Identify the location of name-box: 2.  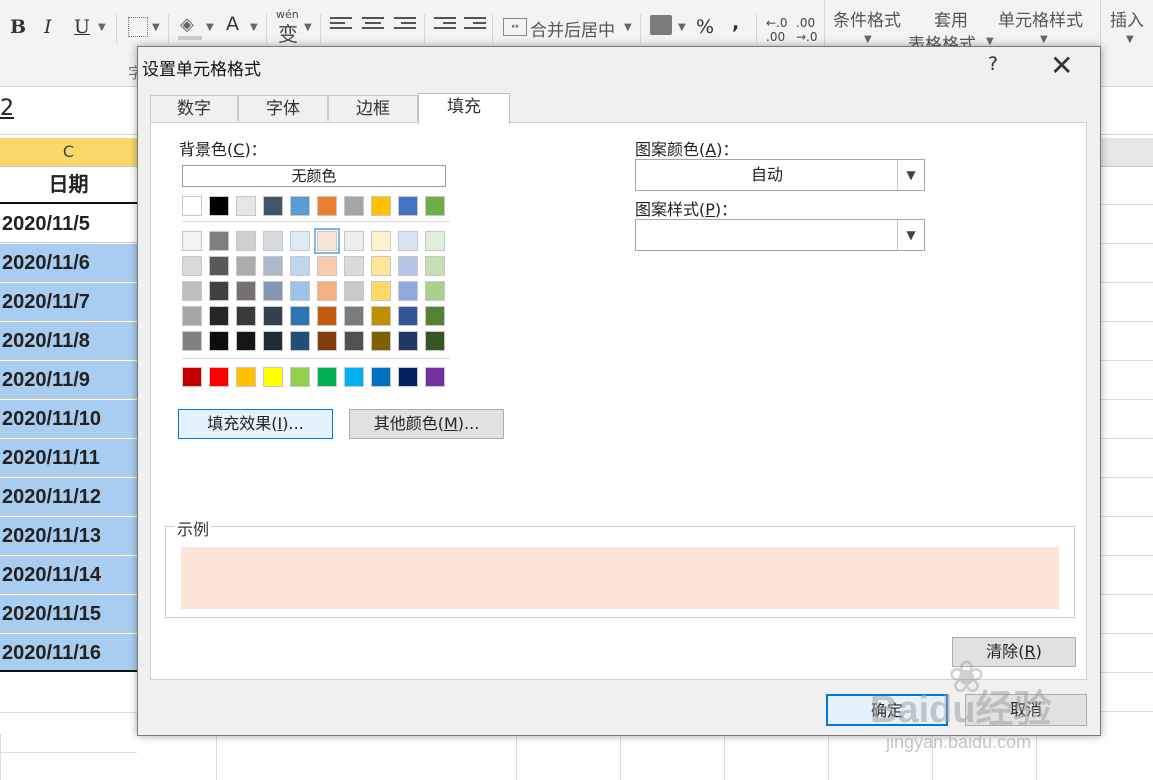
(7, 108).